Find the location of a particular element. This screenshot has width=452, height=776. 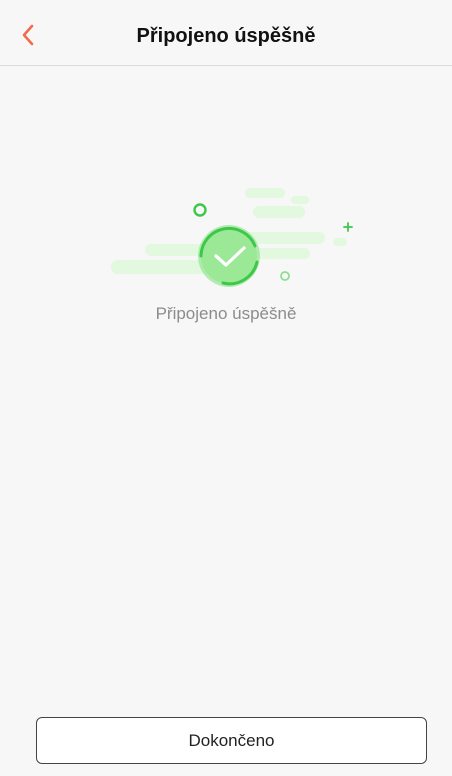

success-illustration is located at coordinates (235, 240).